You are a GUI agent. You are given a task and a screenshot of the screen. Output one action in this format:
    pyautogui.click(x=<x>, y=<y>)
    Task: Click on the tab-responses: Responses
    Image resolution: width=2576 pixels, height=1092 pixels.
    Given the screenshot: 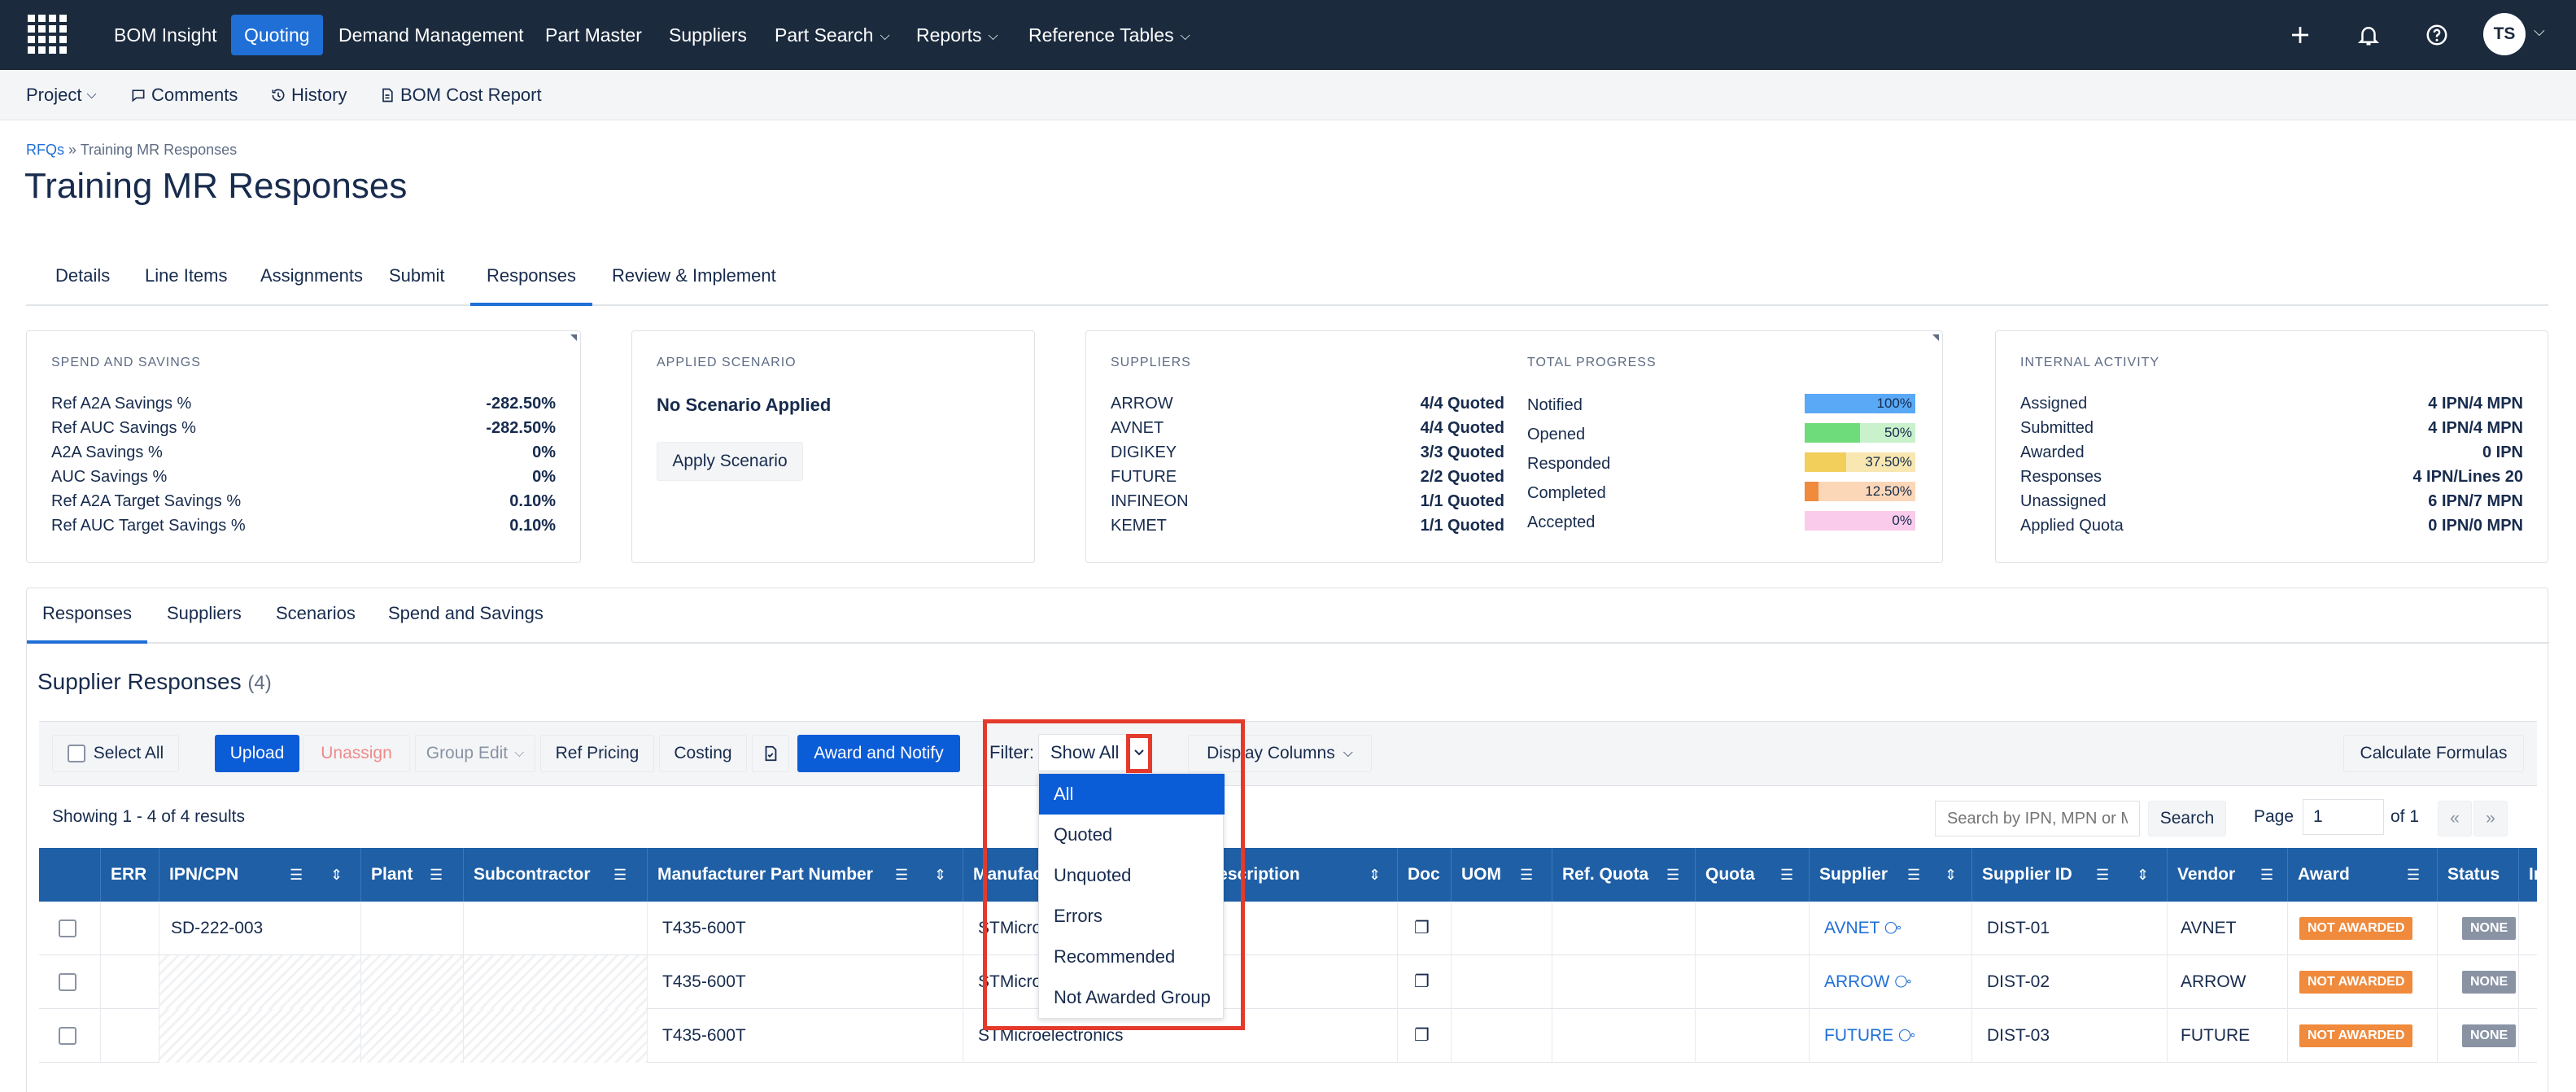 What is the action you would take?
    pyautogui.click(x=531, y=285)
    